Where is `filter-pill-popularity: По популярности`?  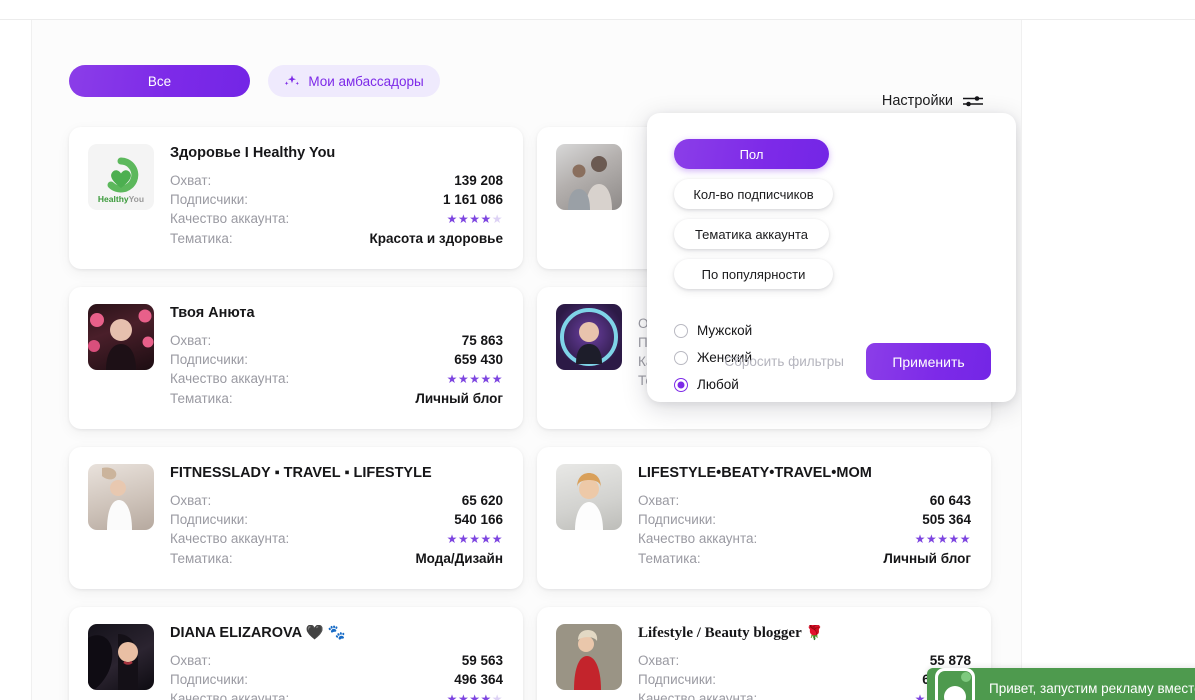 filter-pill-popularity: По популярности is located at coordinates (753, 274).